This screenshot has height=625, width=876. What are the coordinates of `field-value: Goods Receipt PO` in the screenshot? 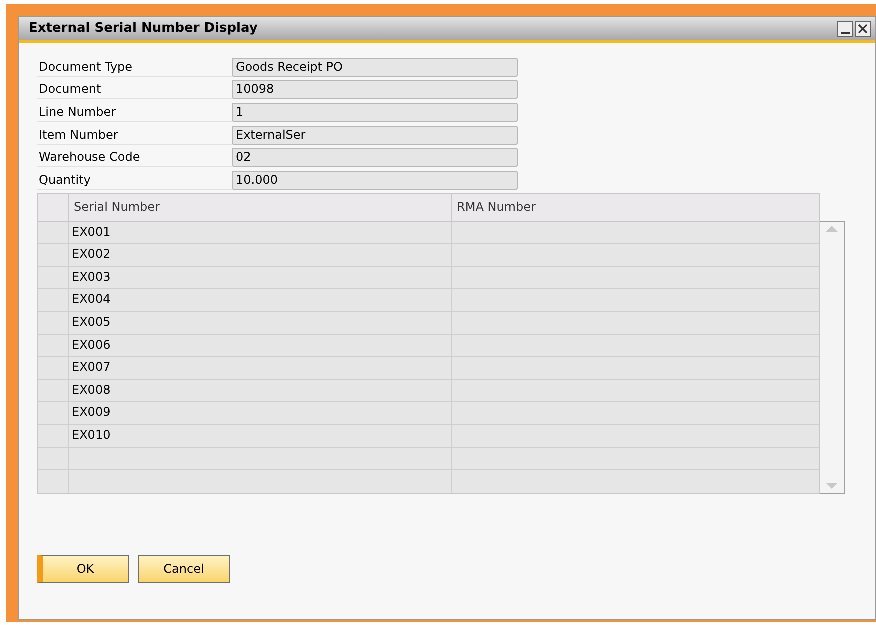 It's located at (375, 67).